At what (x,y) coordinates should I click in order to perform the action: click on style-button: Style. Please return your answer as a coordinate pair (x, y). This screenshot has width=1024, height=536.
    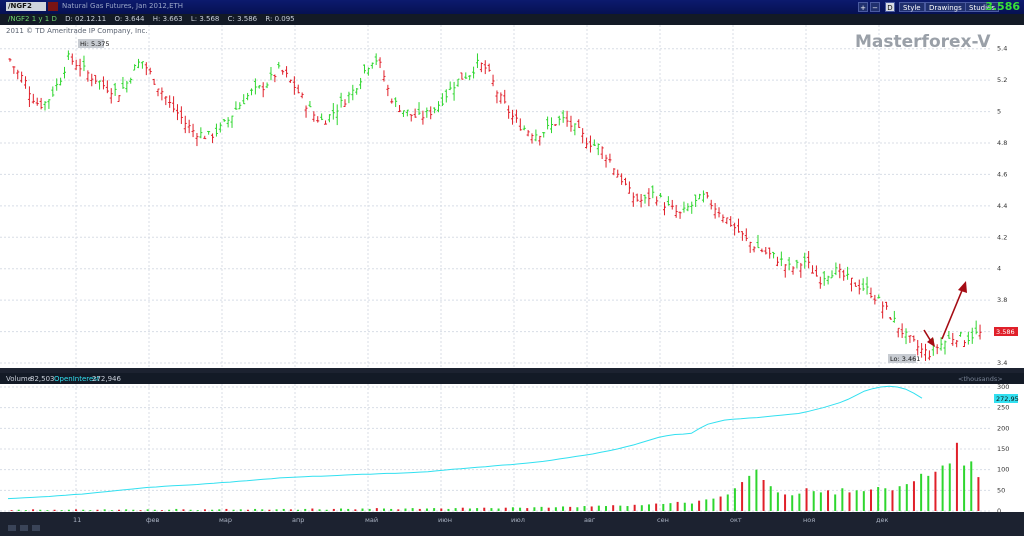
    Looking at the image, I should click on (912, 7).